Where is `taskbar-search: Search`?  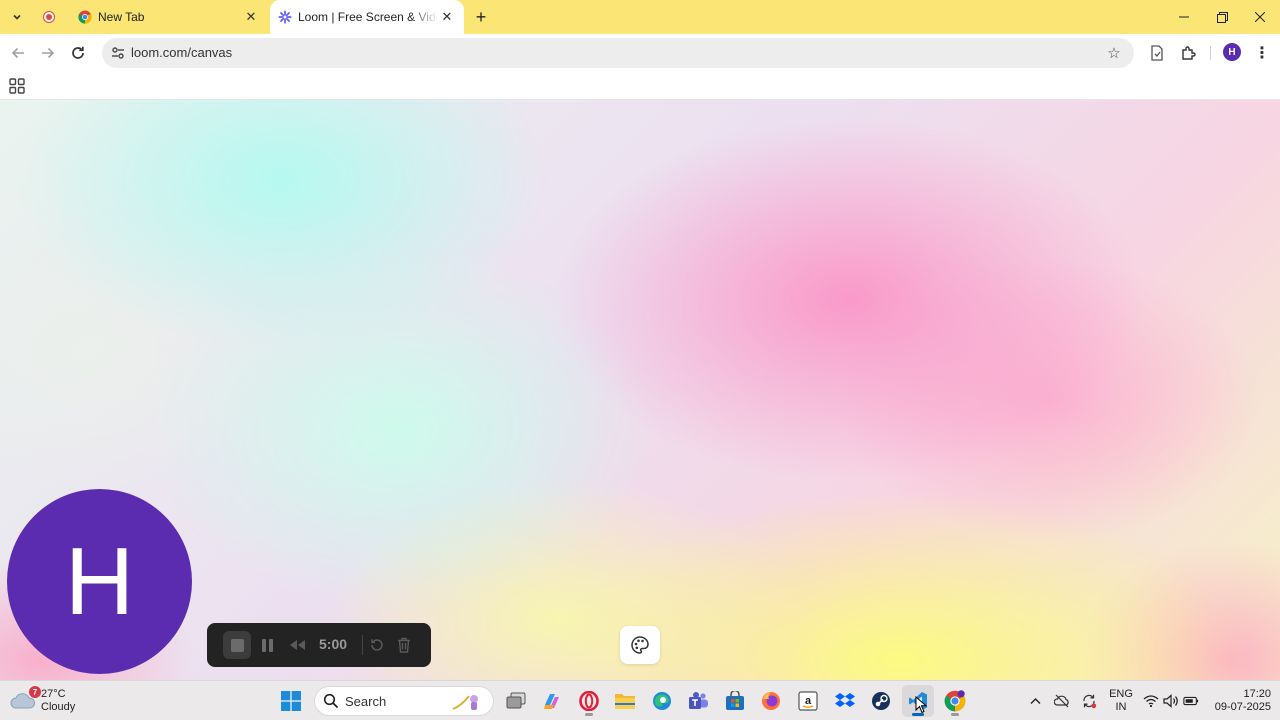
taskbar-search: Search is located at coordinates (404, 701).